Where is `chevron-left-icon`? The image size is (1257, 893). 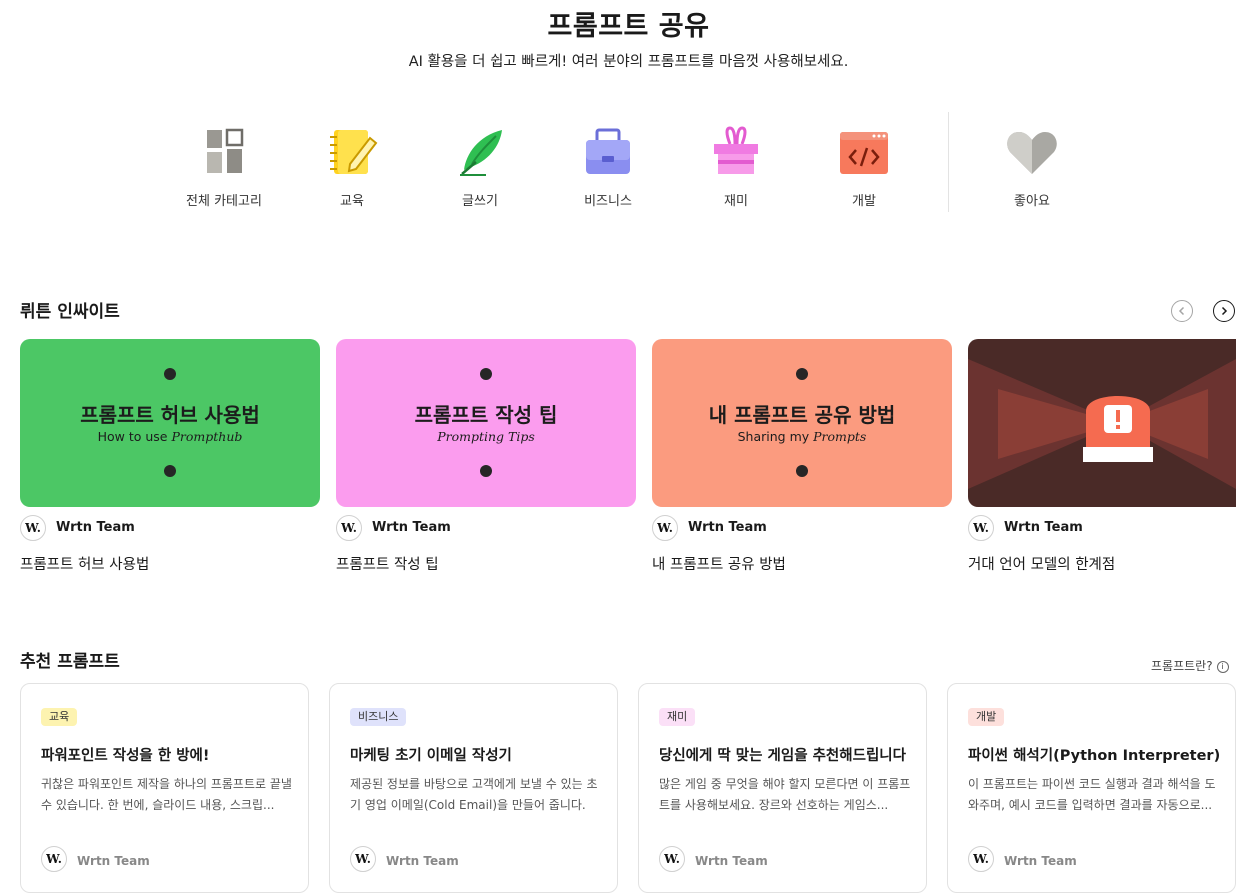 chevron-left-icon is located at coordinates (1181, 311).